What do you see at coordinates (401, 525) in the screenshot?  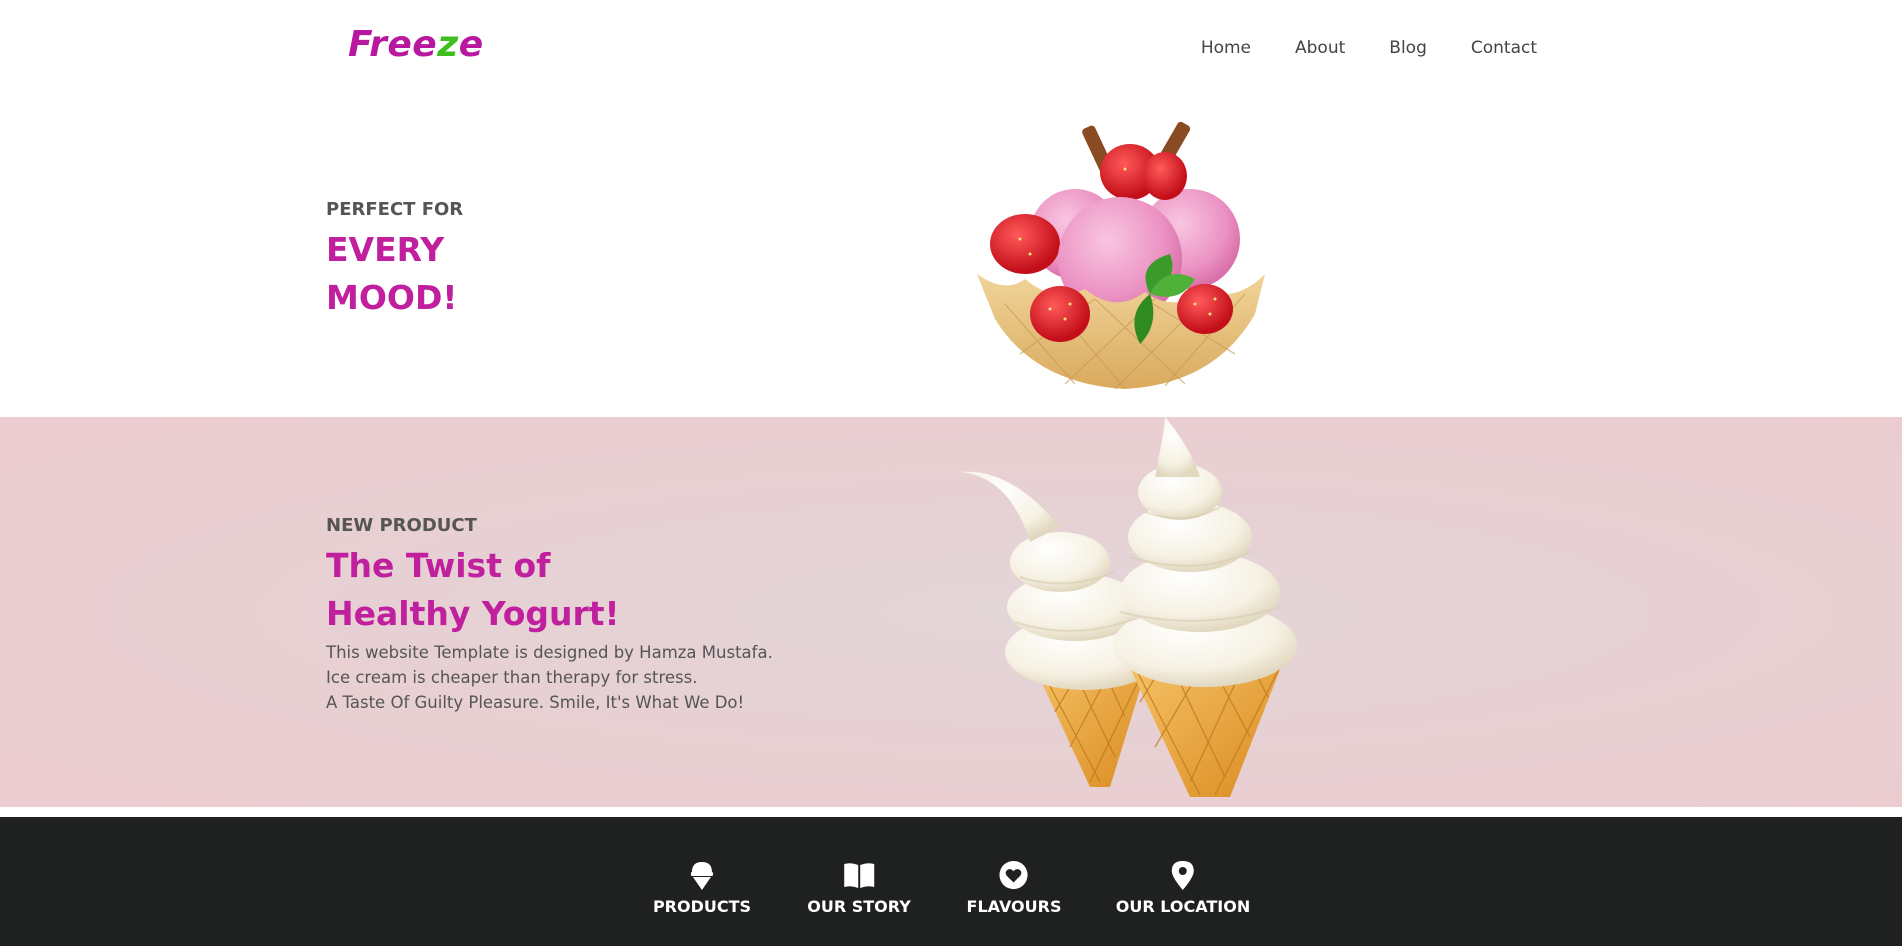 I see `hero2-eyebrow: NEW PRODUCT` at bounding box center [401, 525].